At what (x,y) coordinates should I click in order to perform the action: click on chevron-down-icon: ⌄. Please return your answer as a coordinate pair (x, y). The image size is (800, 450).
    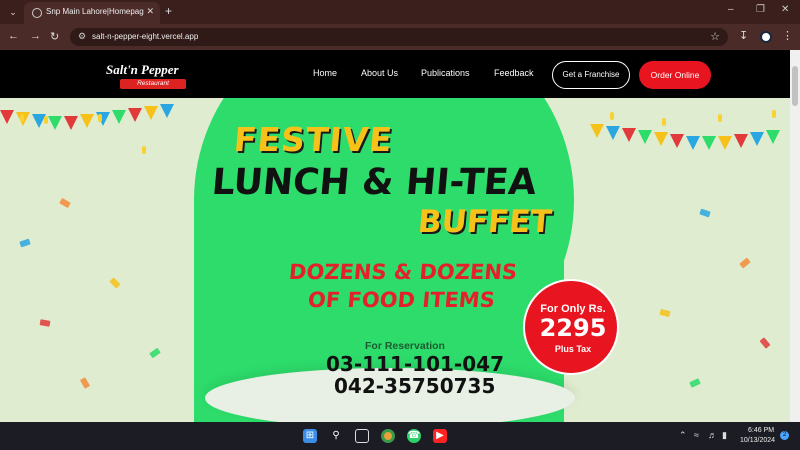
    Looking at the image, I should click on (13, 12).